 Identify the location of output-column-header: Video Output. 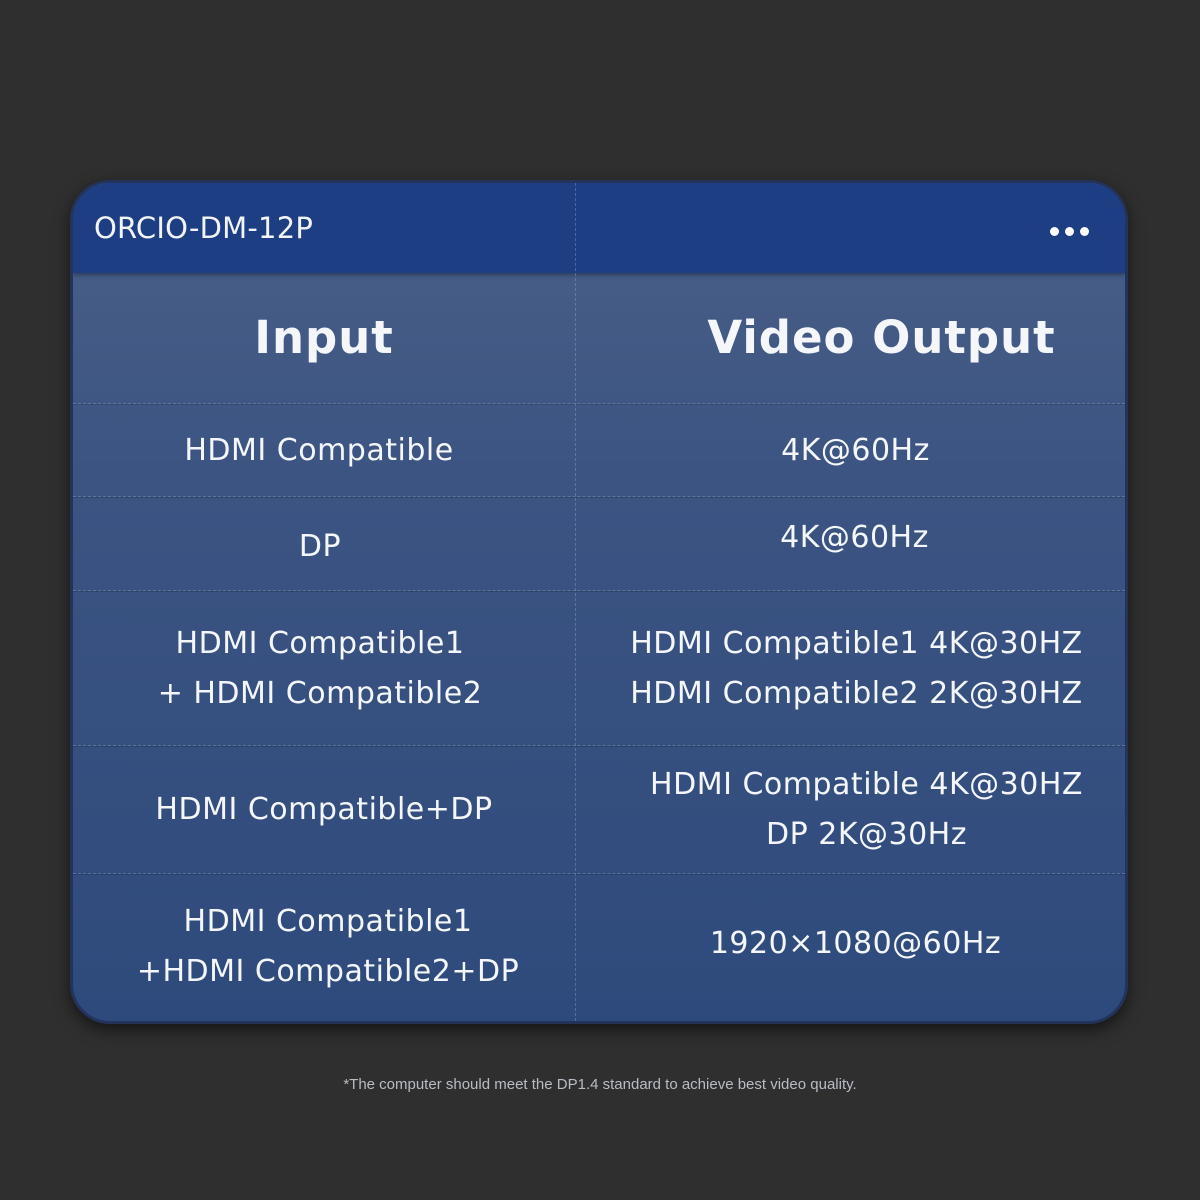
(850, 338).